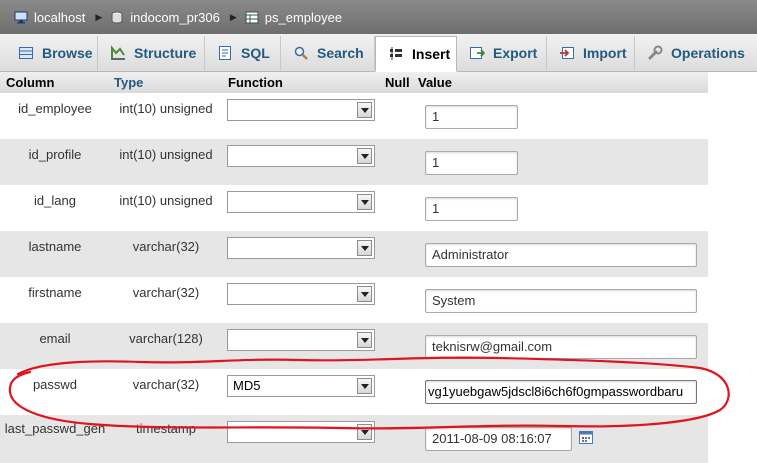 The height and width of the screenshot is (463, 757). I want to click on tab-insert-label: Insert, so click(431, 54).